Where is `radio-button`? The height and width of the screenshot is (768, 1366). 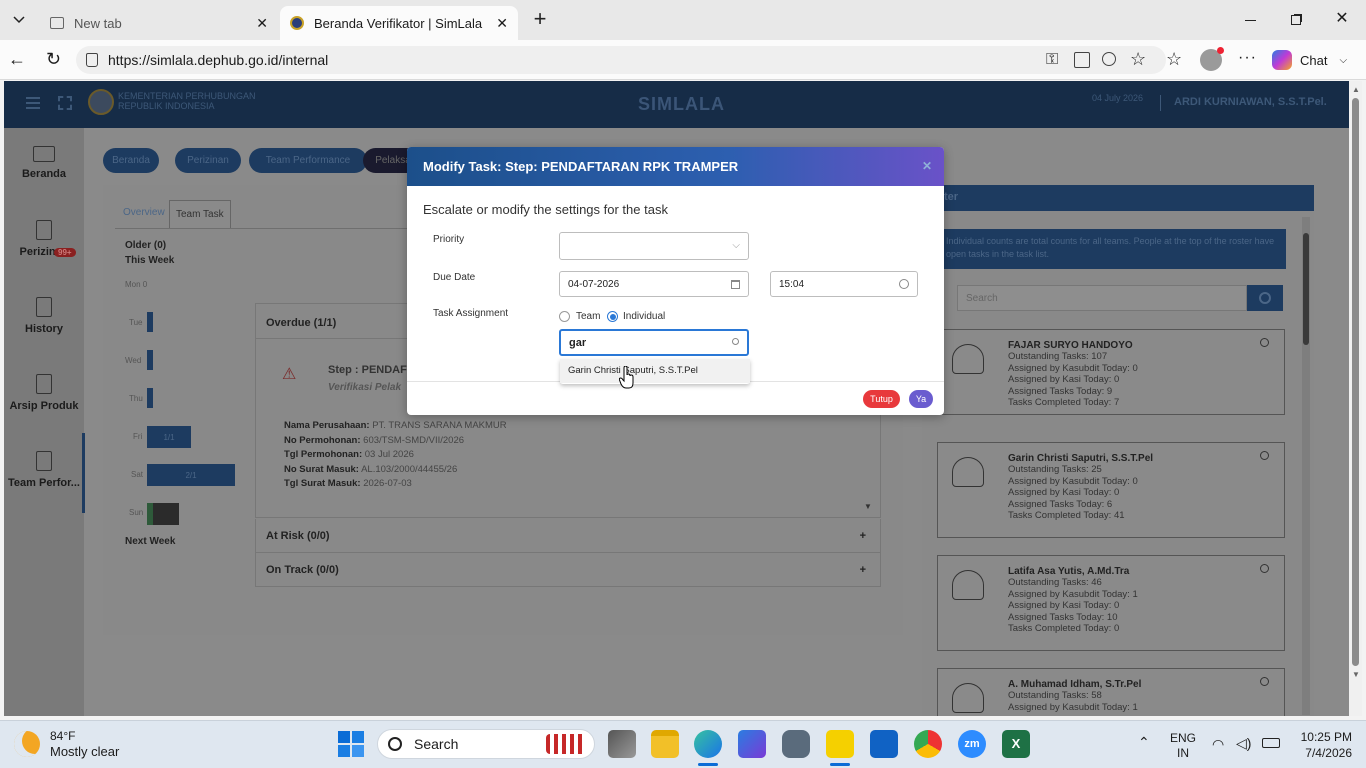 radio-button is located at coordinates (564, 316).